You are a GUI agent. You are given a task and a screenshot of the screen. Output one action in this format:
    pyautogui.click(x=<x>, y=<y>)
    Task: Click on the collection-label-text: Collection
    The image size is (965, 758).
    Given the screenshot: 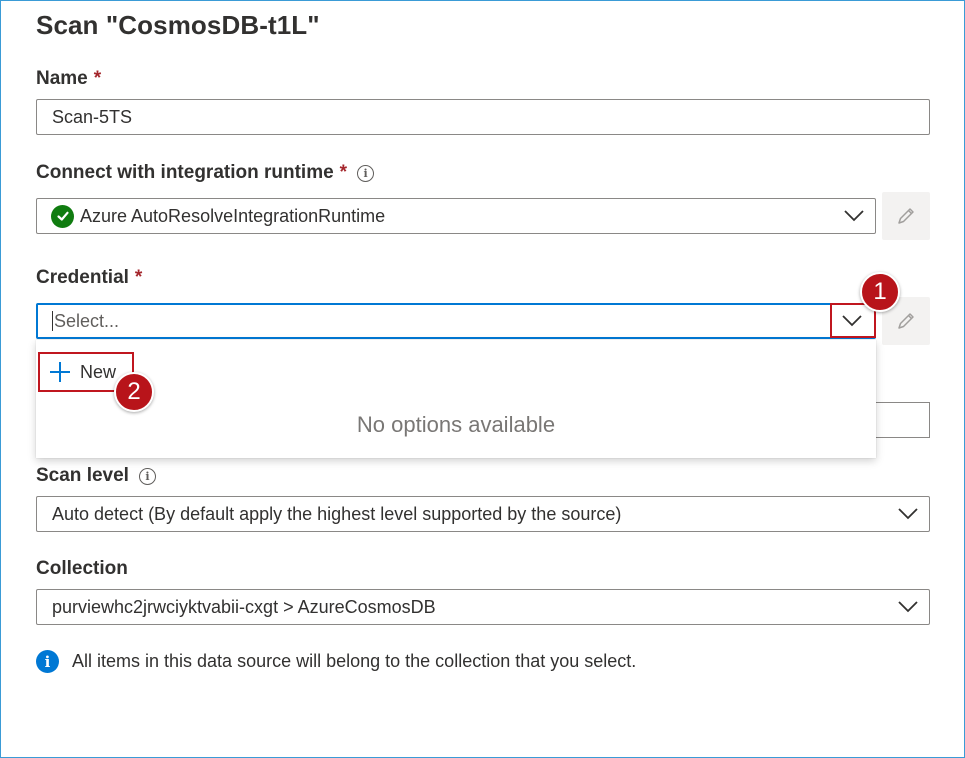 What is the action you would take?
    pyautogui.click(x=82, y=568)
    